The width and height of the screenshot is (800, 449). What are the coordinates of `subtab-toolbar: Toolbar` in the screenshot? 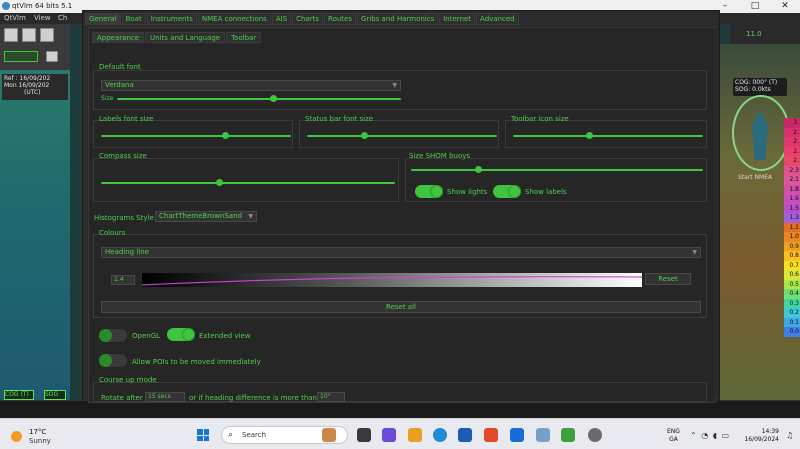 It's located at (244, 37).